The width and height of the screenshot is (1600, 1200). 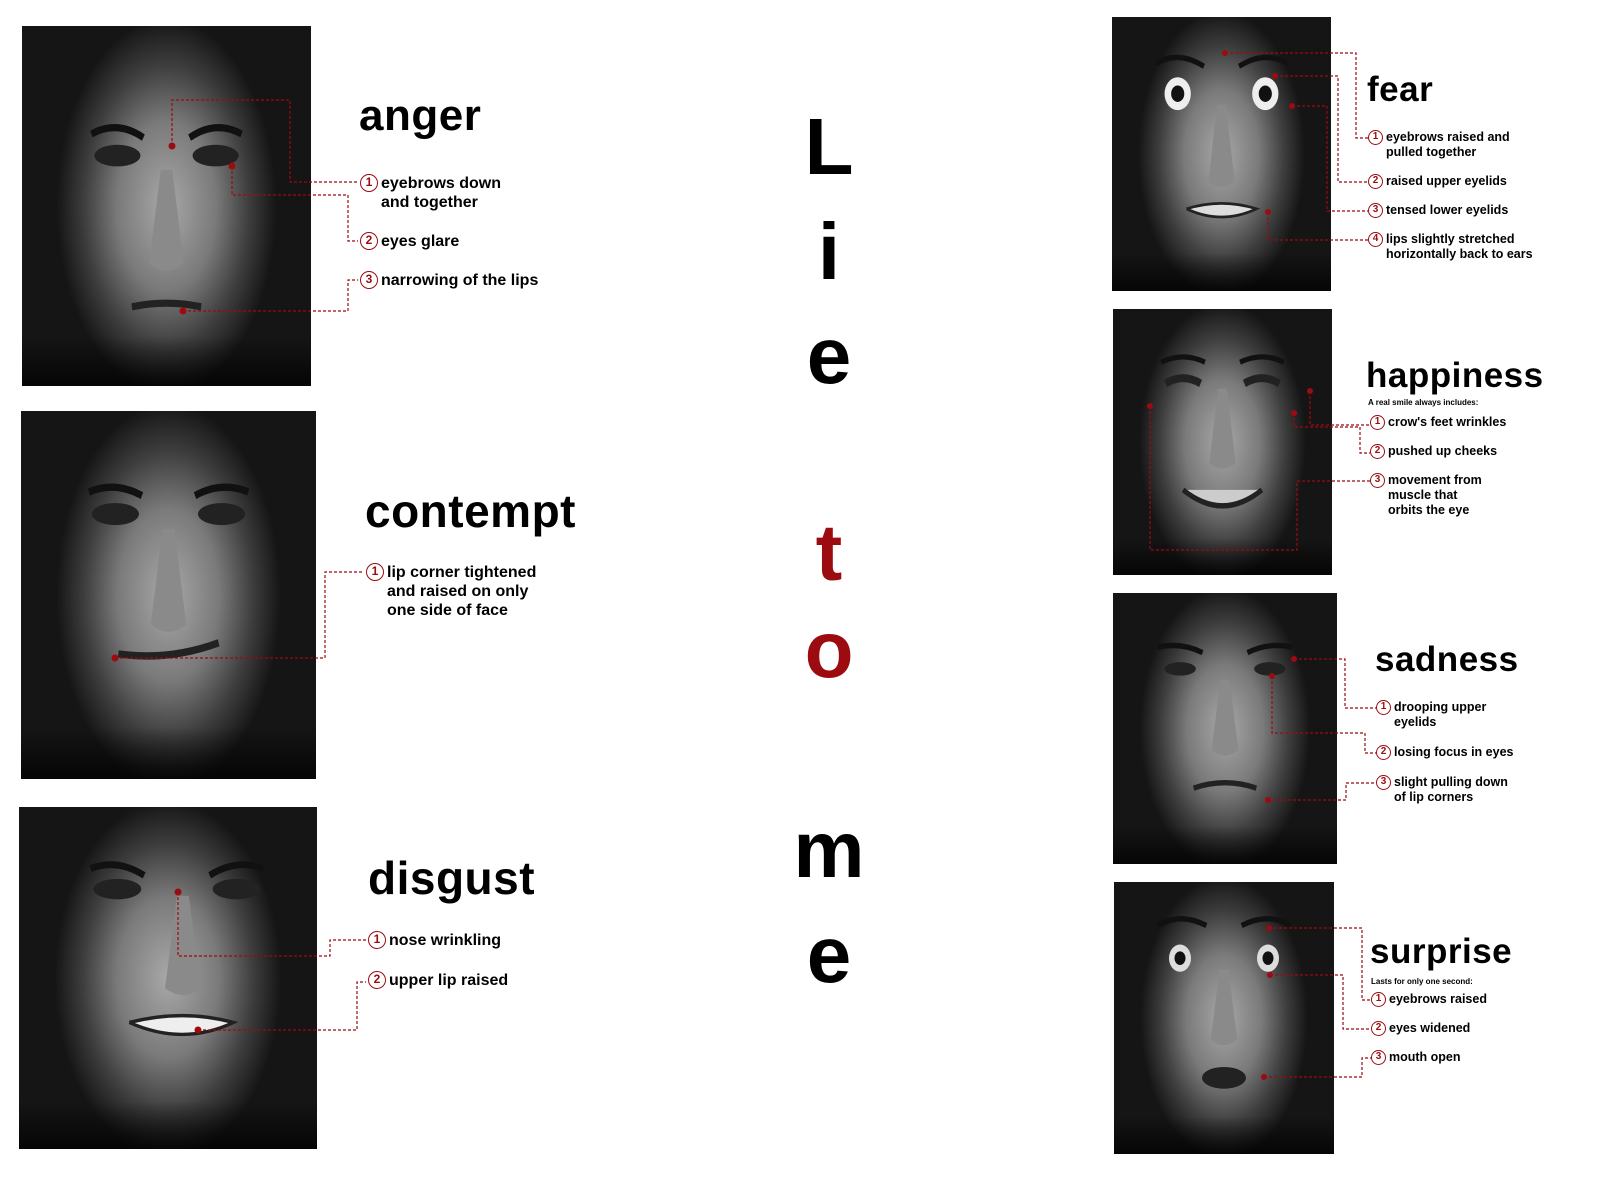 I want to click on fear-face-photo, so click(x=1221, y=154).